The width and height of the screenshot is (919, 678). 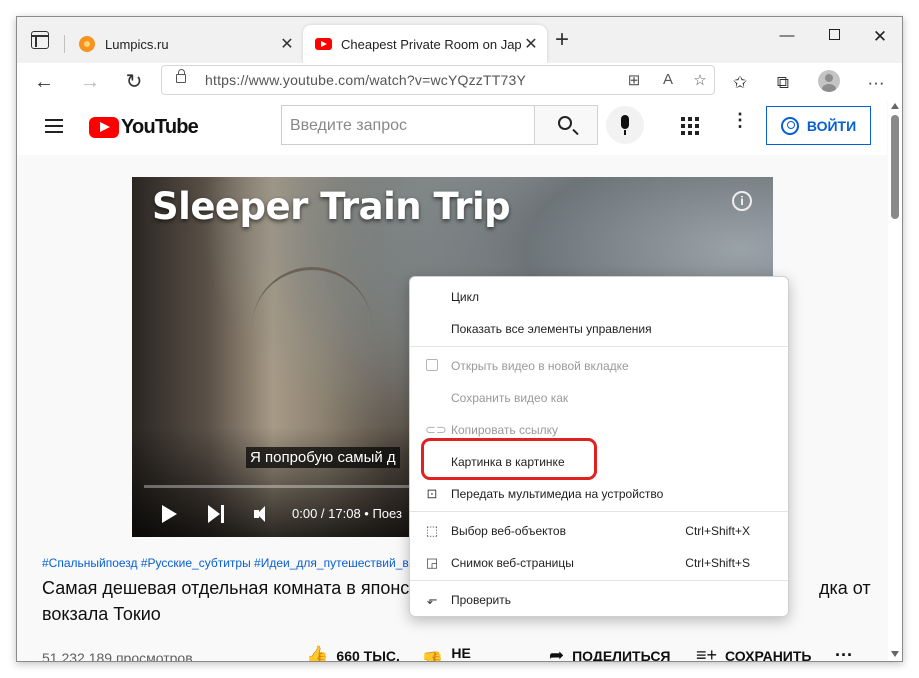 What do you see at coordinates (368, 654) in the screenshot?
I see `like-count: 660 ТЫС.` at bounding box center [368, 654].